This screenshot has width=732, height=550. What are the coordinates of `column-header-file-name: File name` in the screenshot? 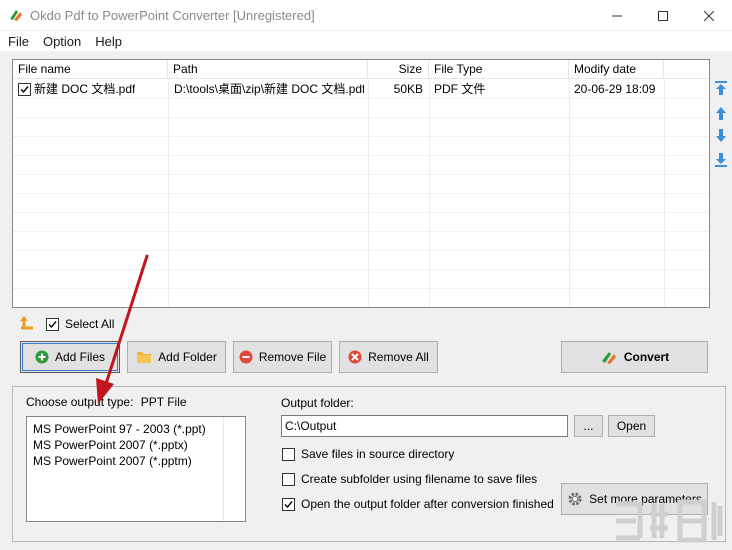 It's located at (90, 69).